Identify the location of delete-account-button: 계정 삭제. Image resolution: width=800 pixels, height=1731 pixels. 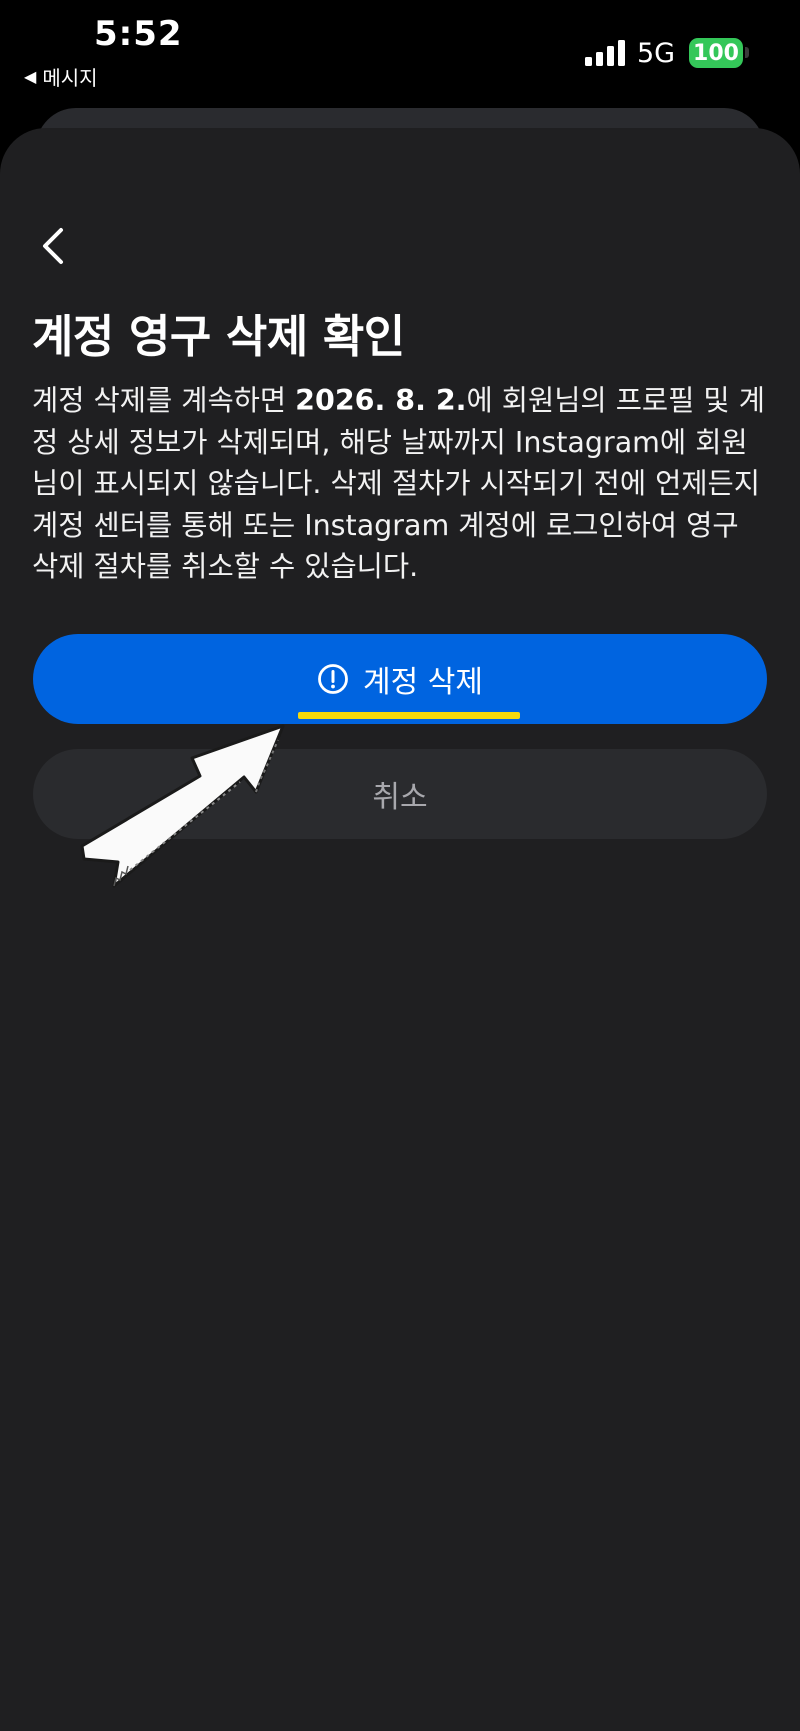
(400, 679).